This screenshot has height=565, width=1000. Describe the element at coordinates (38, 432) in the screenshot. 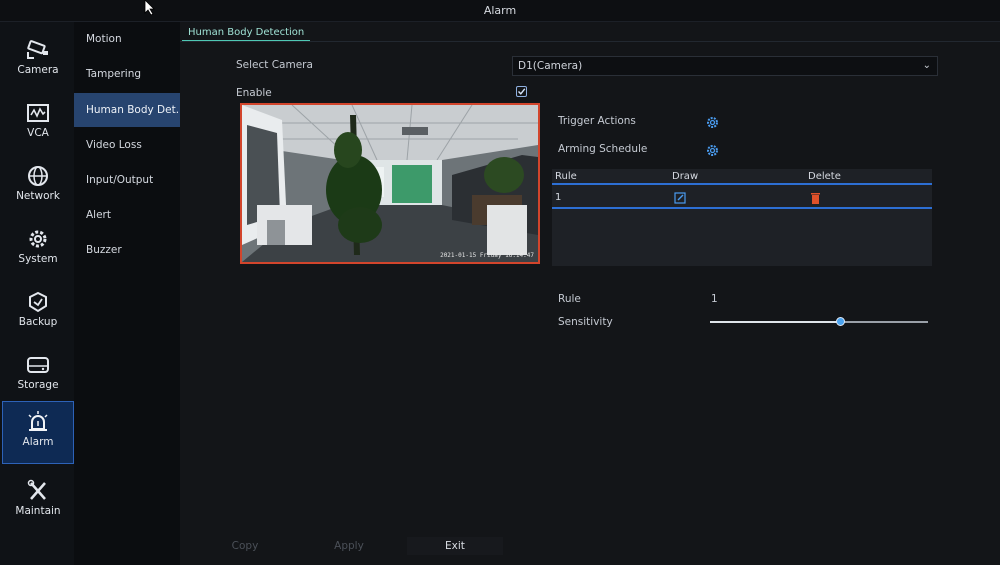

I see `nav-item-alarm: Alarm` at that location.